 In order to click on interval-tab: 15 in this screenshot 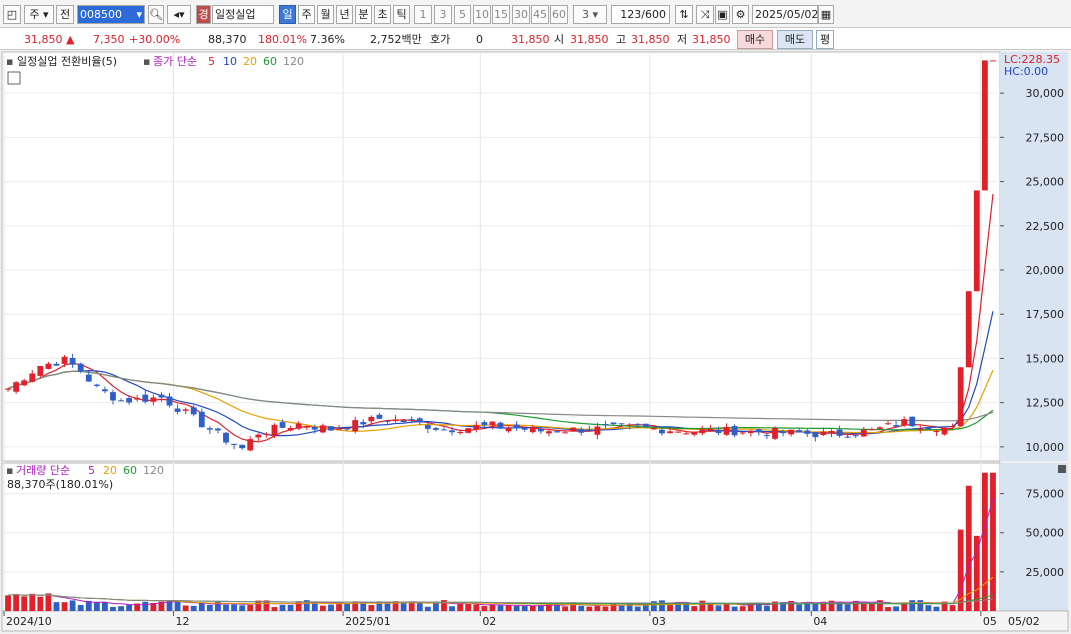, I will do `click(501, 14)`.